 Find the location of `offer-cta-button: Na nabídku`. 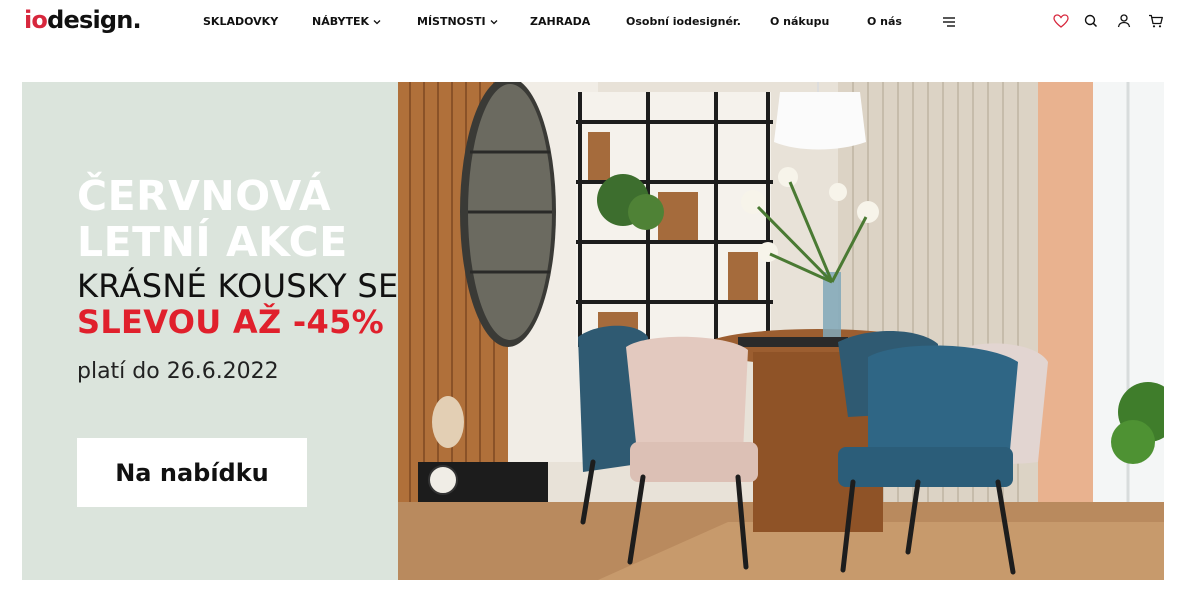

offer-cta-button: Na nabídku is located at coordinates (192, 472).